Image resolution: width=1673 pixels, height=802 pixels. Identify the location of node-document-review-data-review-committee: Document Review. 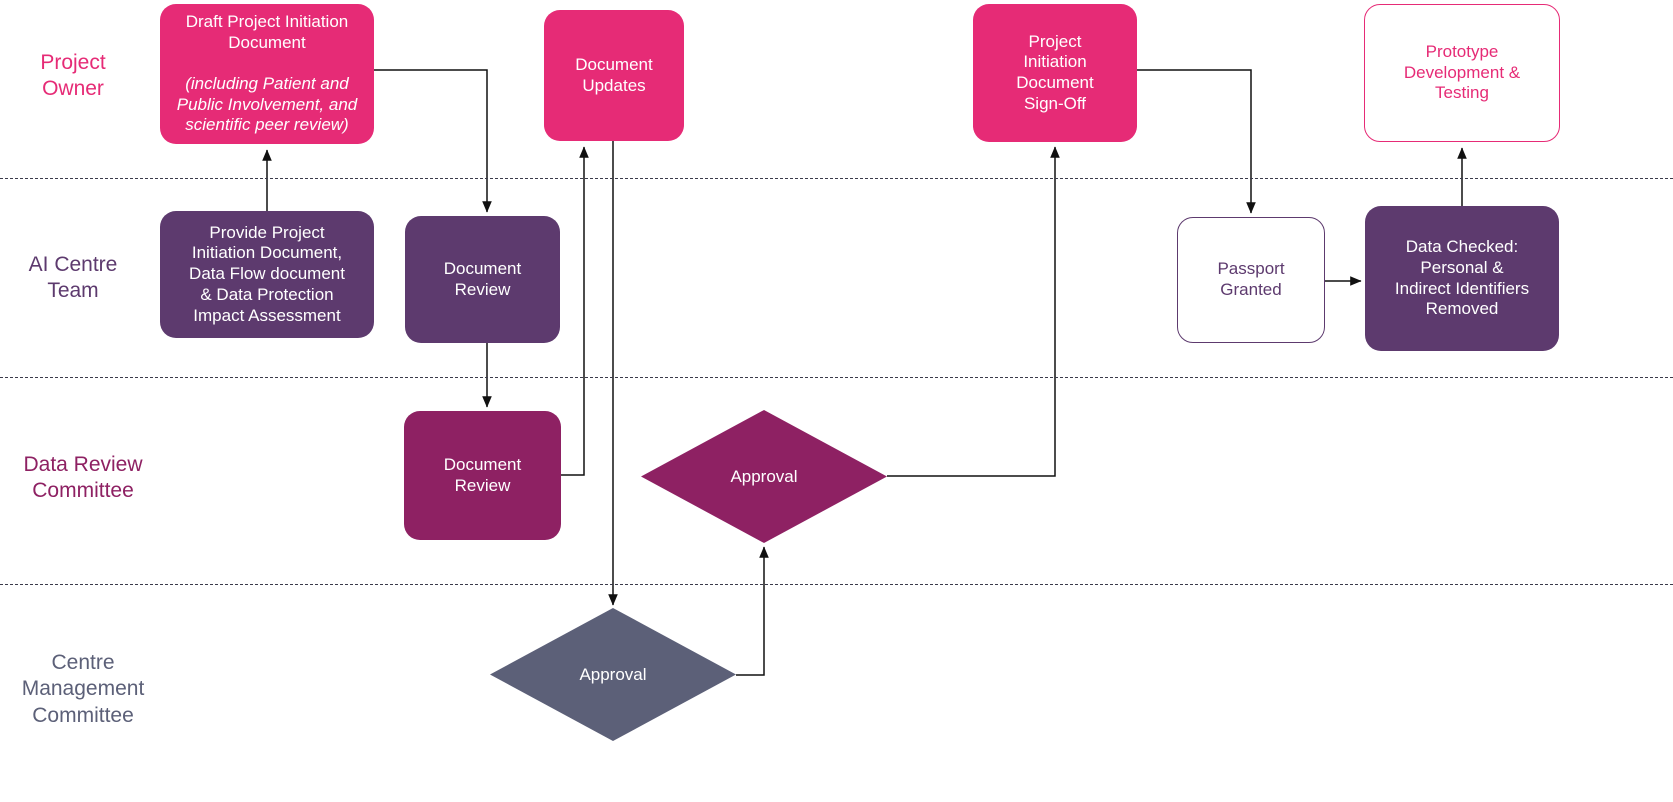
(482, 475).